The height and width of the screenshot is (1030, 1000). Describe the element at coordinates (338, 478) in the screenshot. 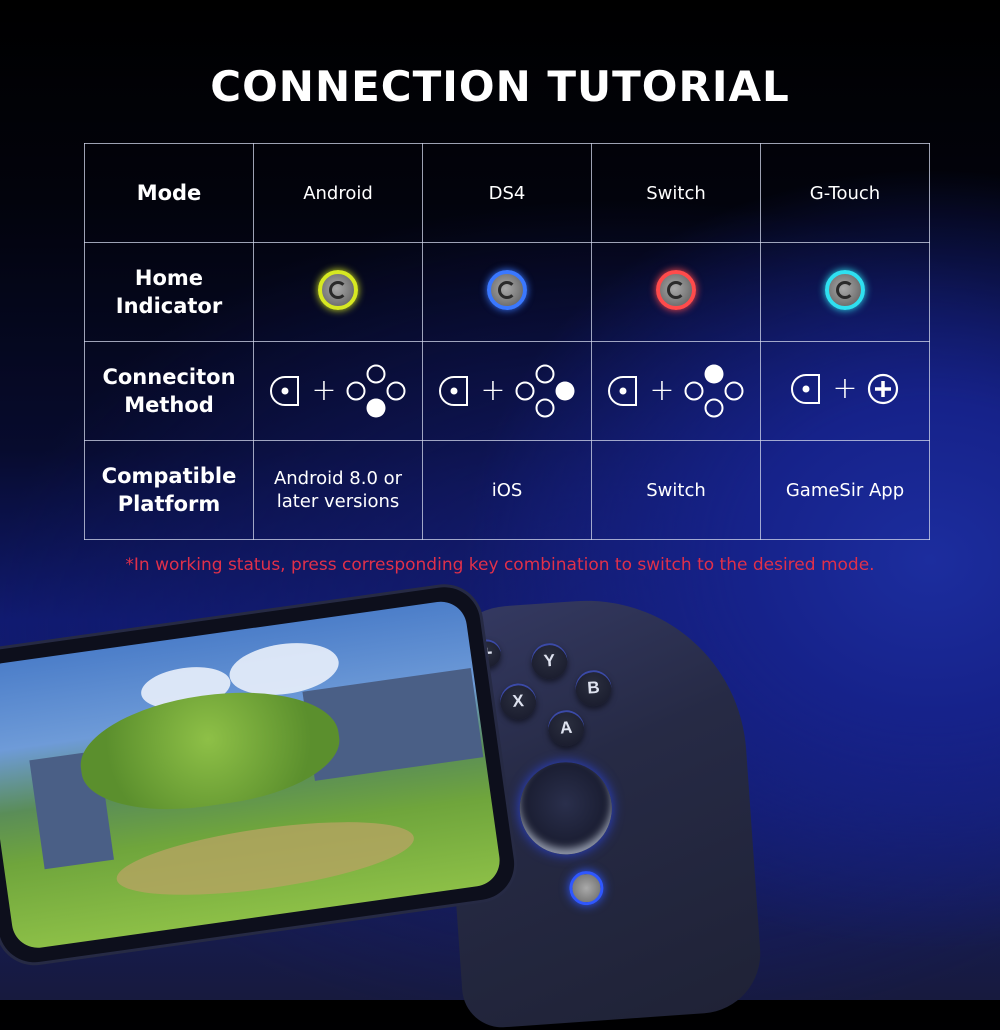

I see `platform-line: Android 8.0 or` at that location.